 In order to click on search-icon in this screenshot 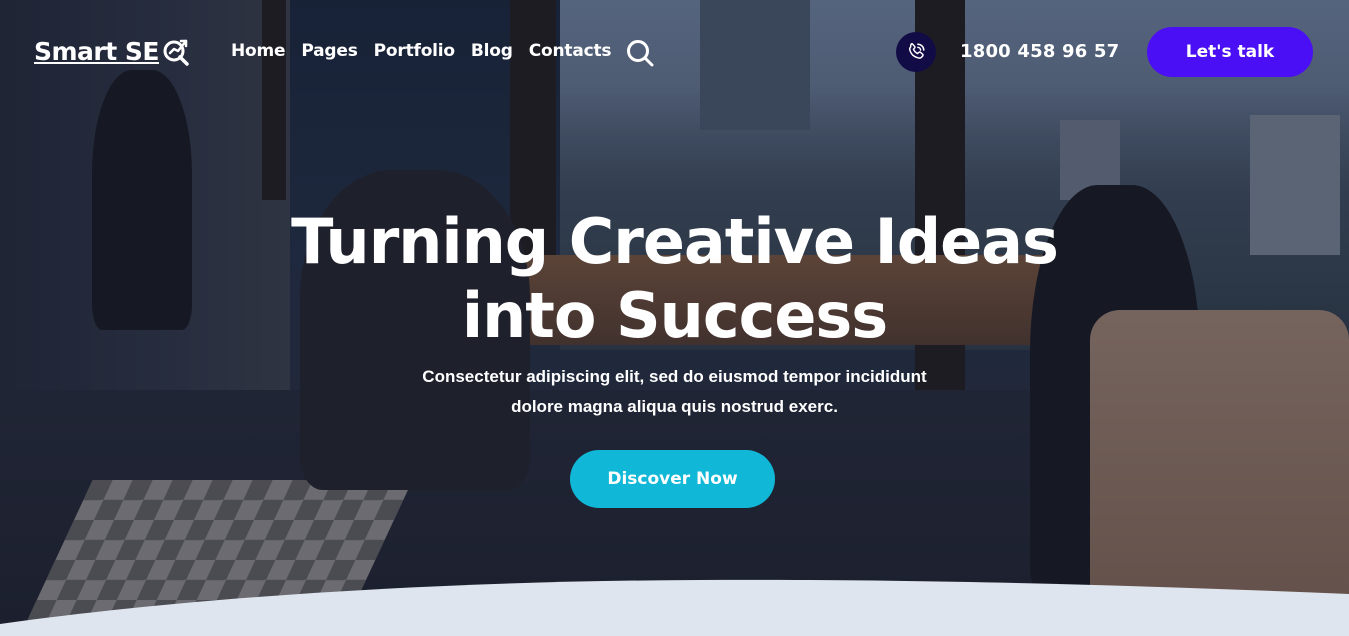, I will do `click(640, 53)`.